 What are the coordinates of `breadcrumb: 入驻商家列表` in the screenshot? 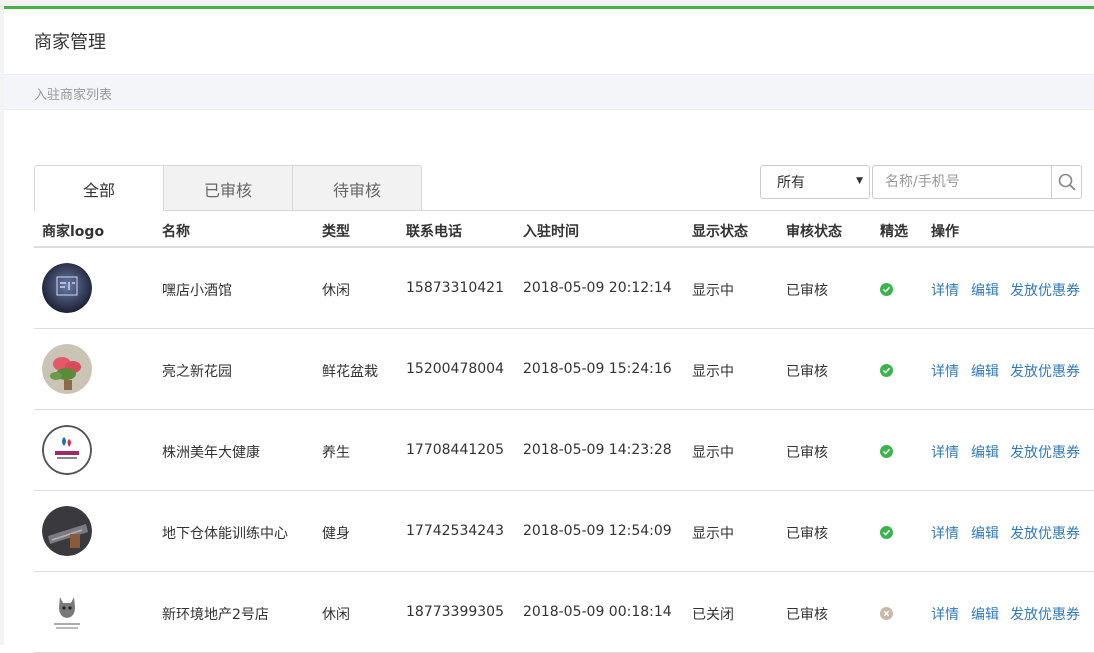 It's located at (73, 95).